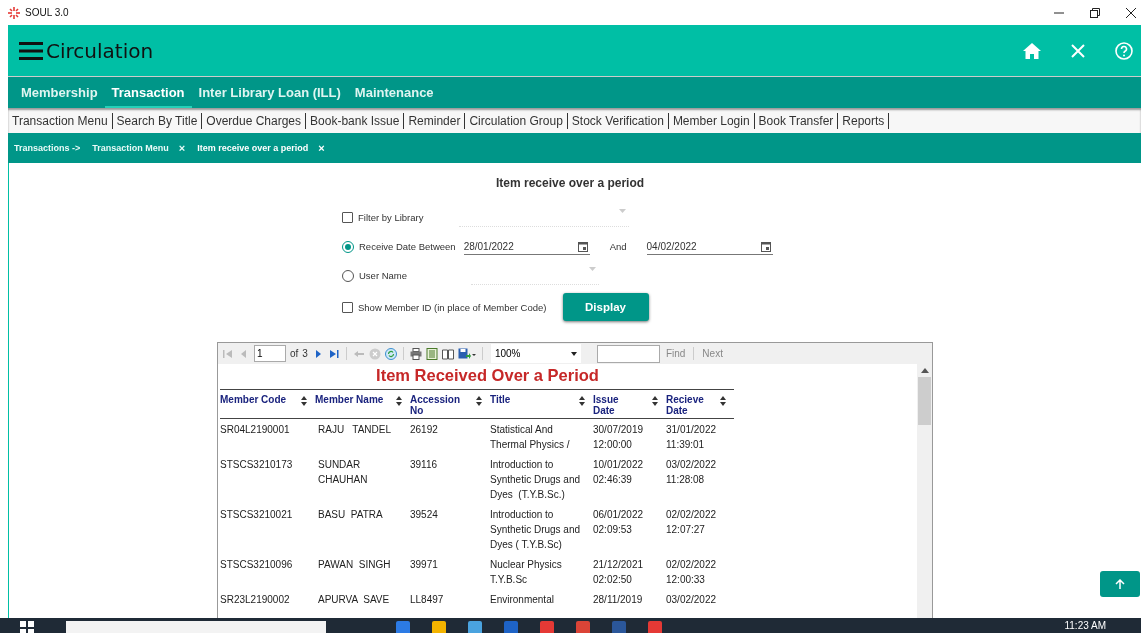  What do you see at coordinates (254, 120) in the screenshot?
I see `submenu-tab: Overdue Charges` at bounding box center [254, 120].